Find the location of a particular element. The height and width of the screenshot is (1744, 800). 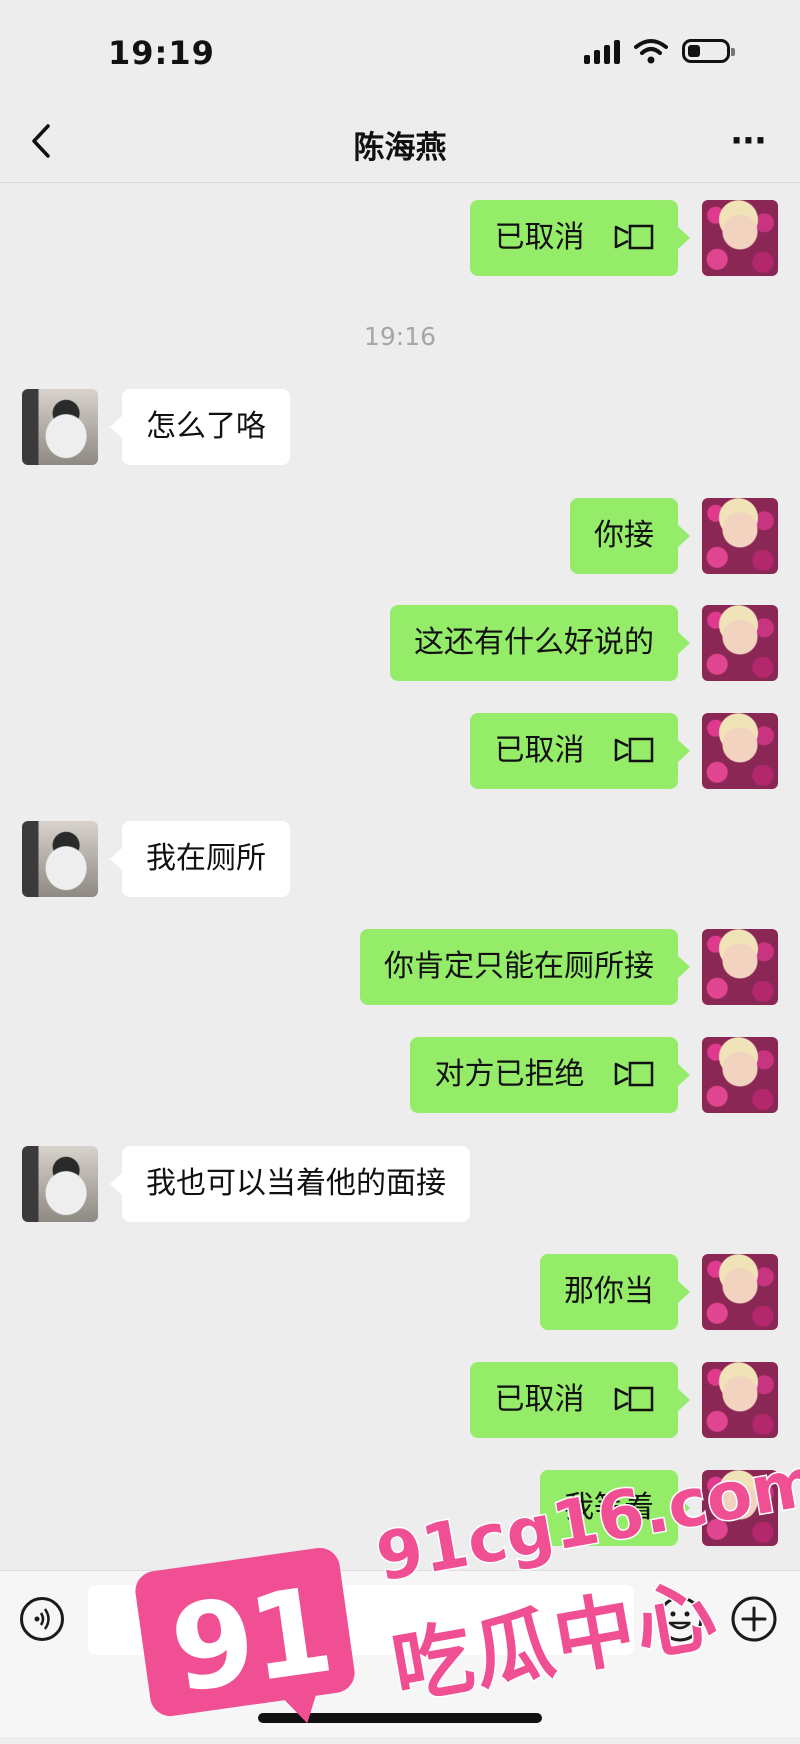

chat-header: 陈海燕 ··· is located at coordinates (400, 141).